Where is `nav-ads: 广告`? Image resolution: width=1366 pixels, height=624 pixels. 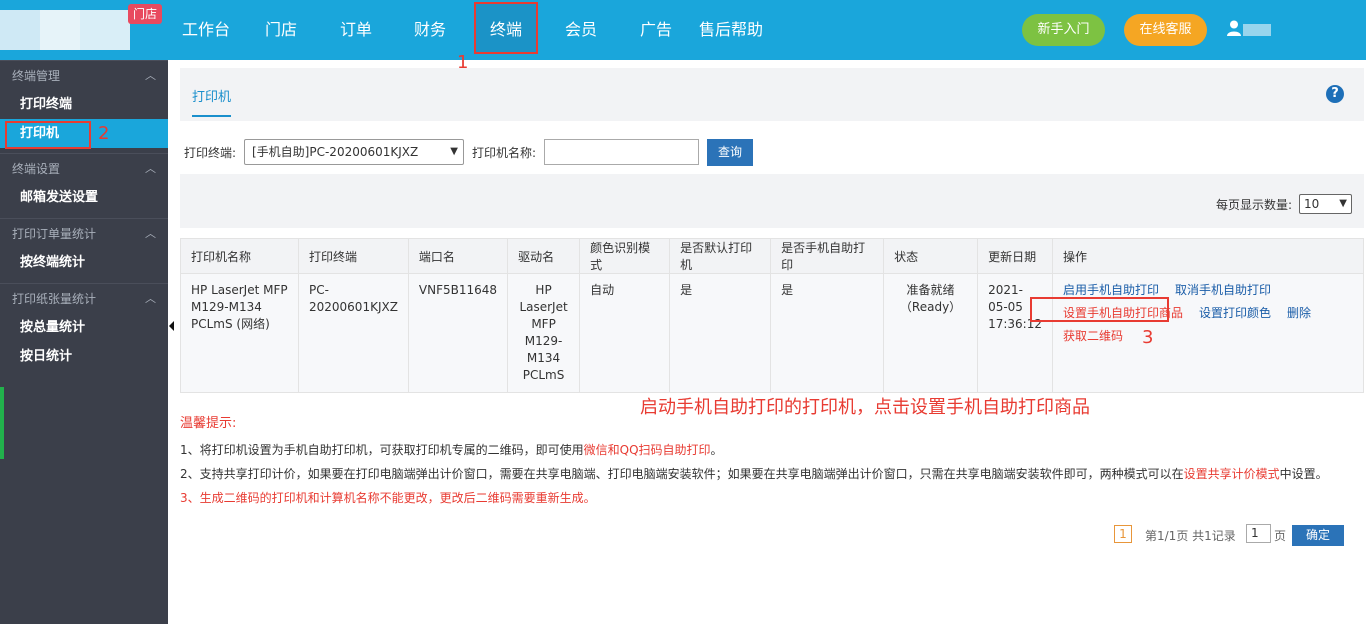 nav-ads: 广告 is located at coordinates (656, 30).